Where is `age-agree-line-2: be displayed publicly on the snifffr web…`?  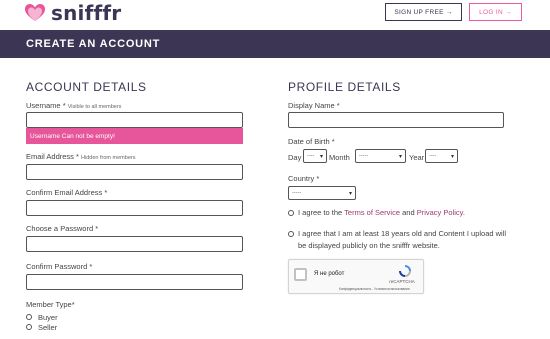
age-agree-line-2: be displayed publicly on the snifffr web… is located at coordinates (369, 245).